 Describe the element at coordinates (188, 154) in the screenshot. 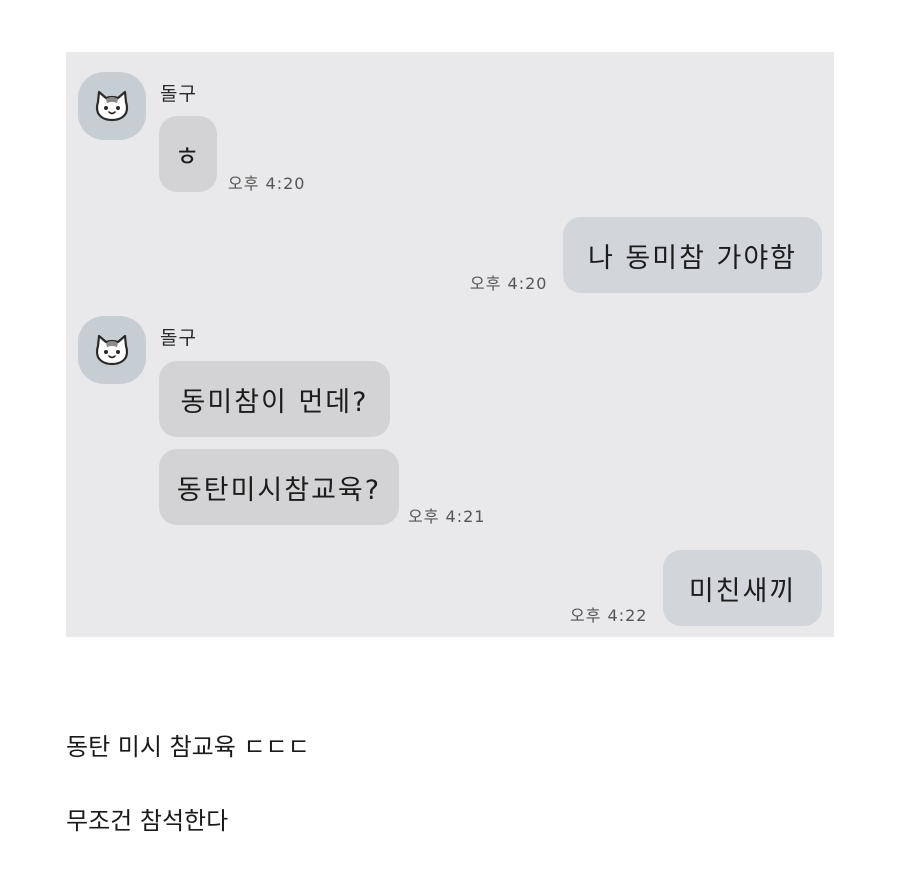

I see `message-bubble: ㅎ` at that location.